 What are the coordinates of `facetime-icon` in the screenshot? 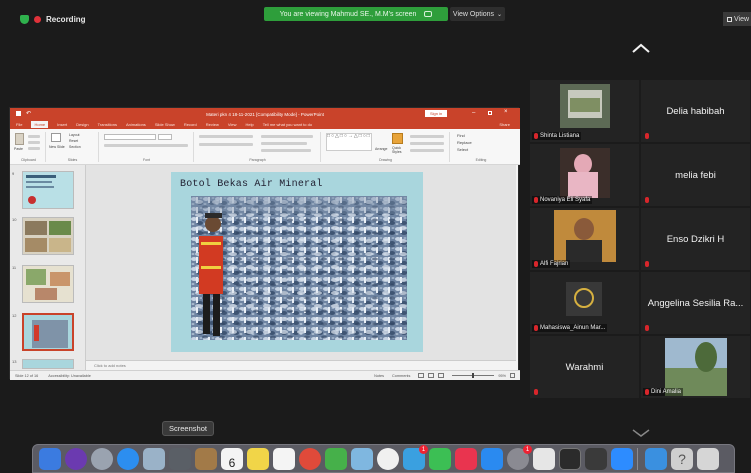 It's located at (440, 459).